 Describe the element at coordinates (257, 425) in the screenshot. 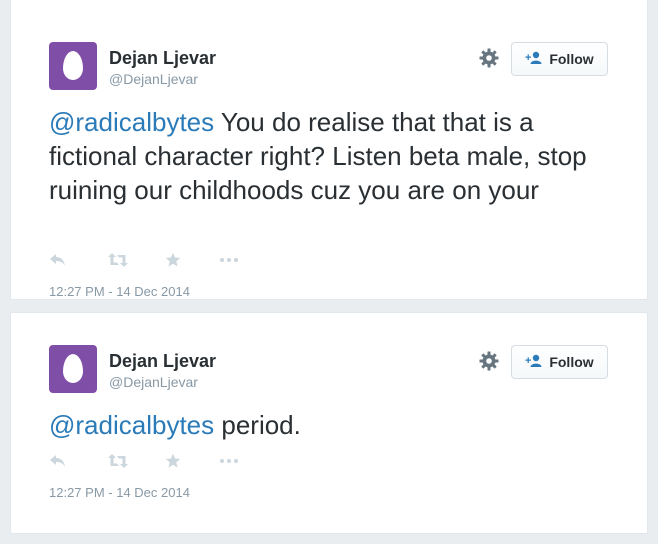

I see `tweet-body: period.` at that location.